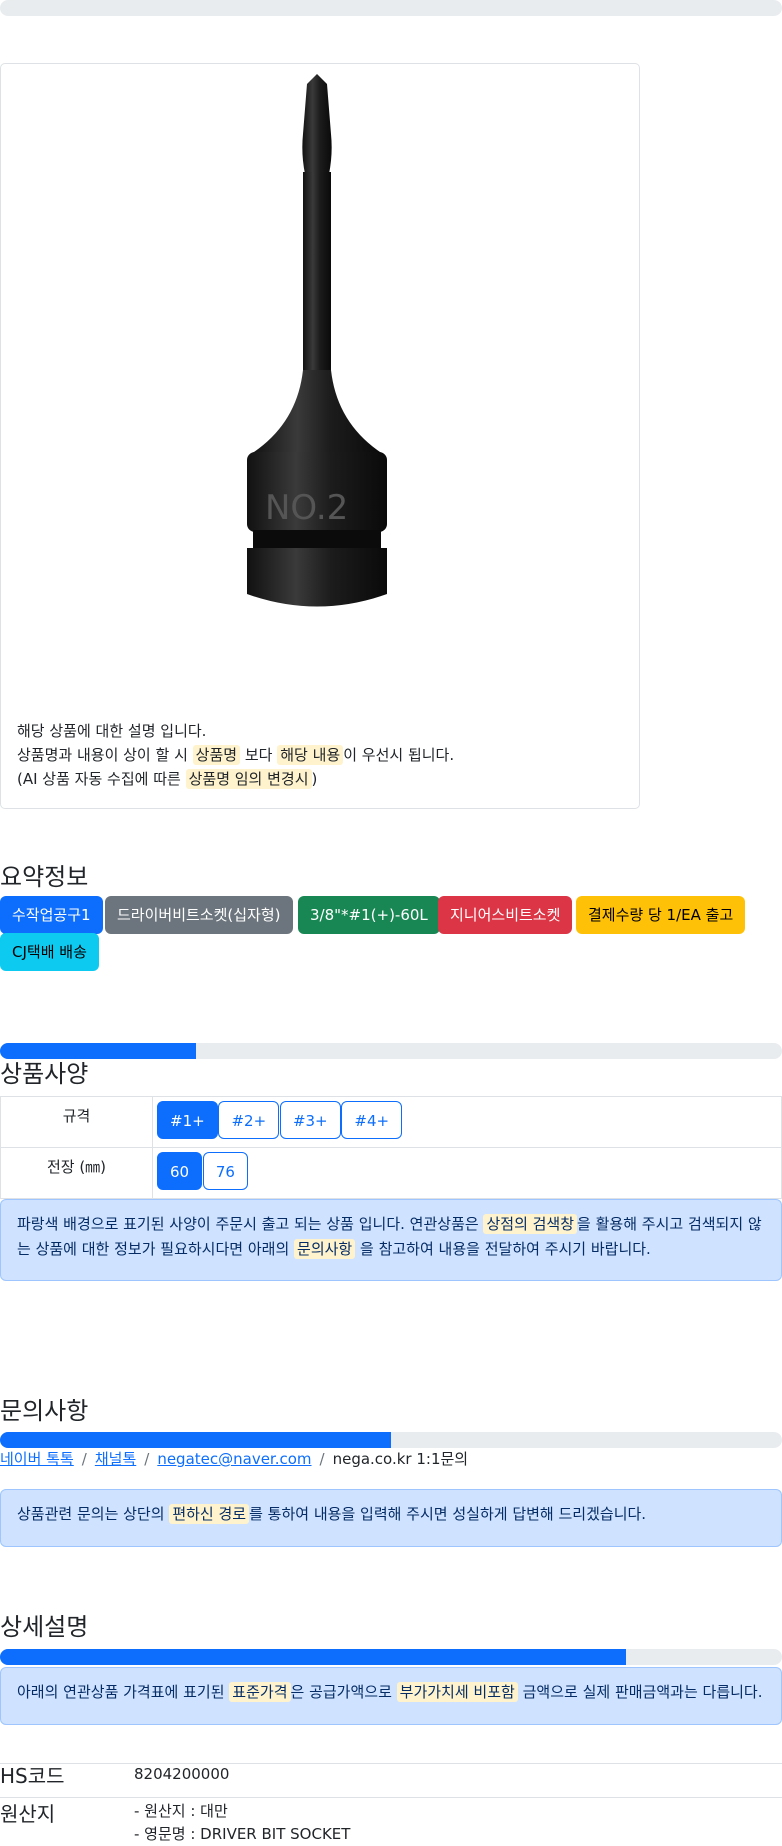 Image resolution: width=782 pixels, height=1846 pixels. I want to click on product-image: NO.2, so click(317, 340).